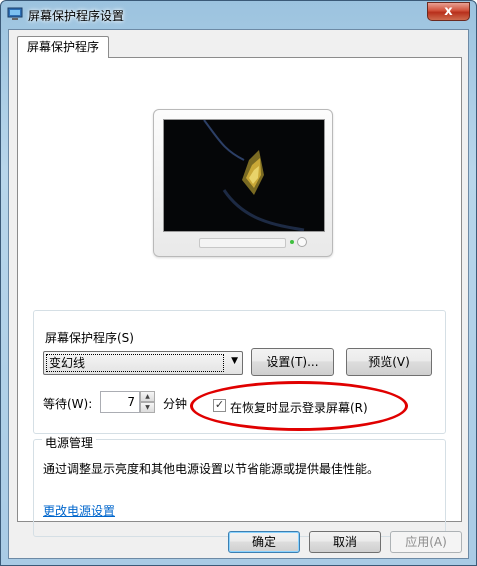 Image resolution: width=477 pixels, height=566 pixels. Describe the element at coordinates (135, 363) in the screenshot. I see `screensaver-select-value: 变幻线` at that location.